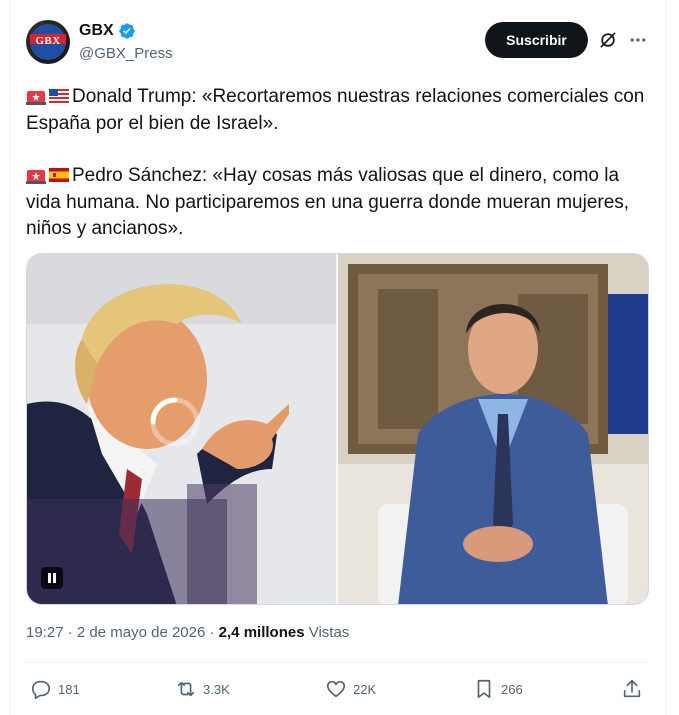  I want to click on account-handle: @GBX_Press, so click(126, 53).